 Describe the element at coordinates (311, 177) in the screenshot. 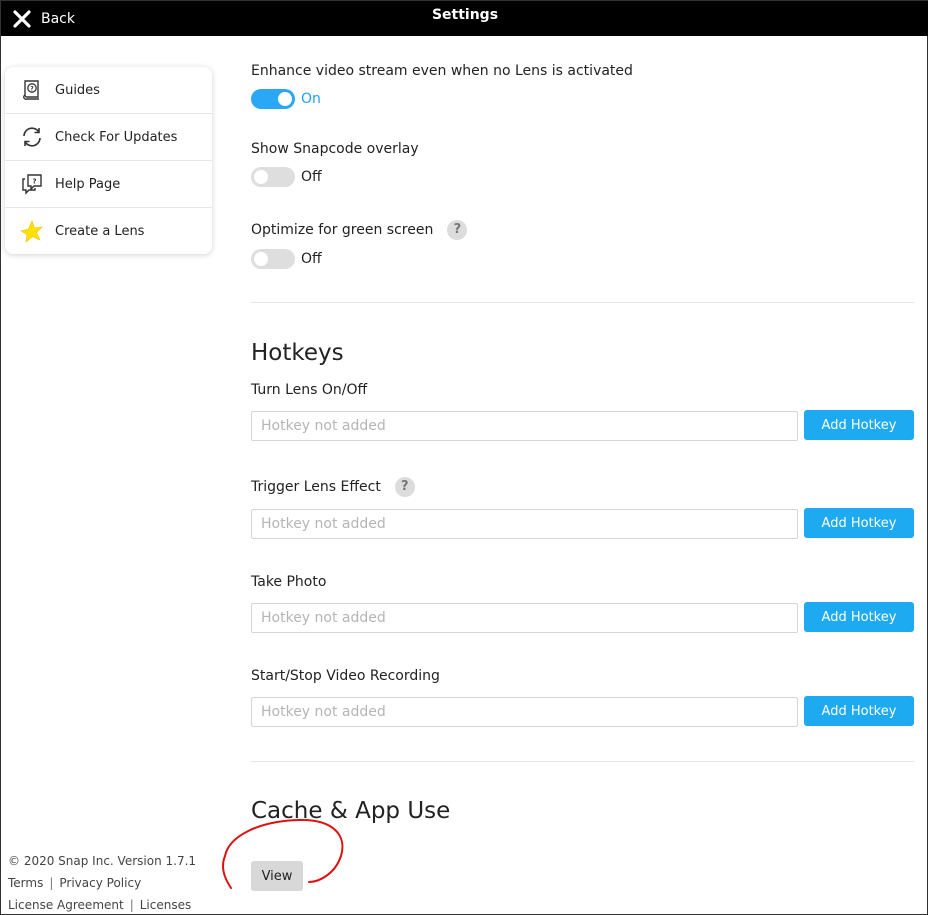

I see `snapcode-state: Off` at that location.